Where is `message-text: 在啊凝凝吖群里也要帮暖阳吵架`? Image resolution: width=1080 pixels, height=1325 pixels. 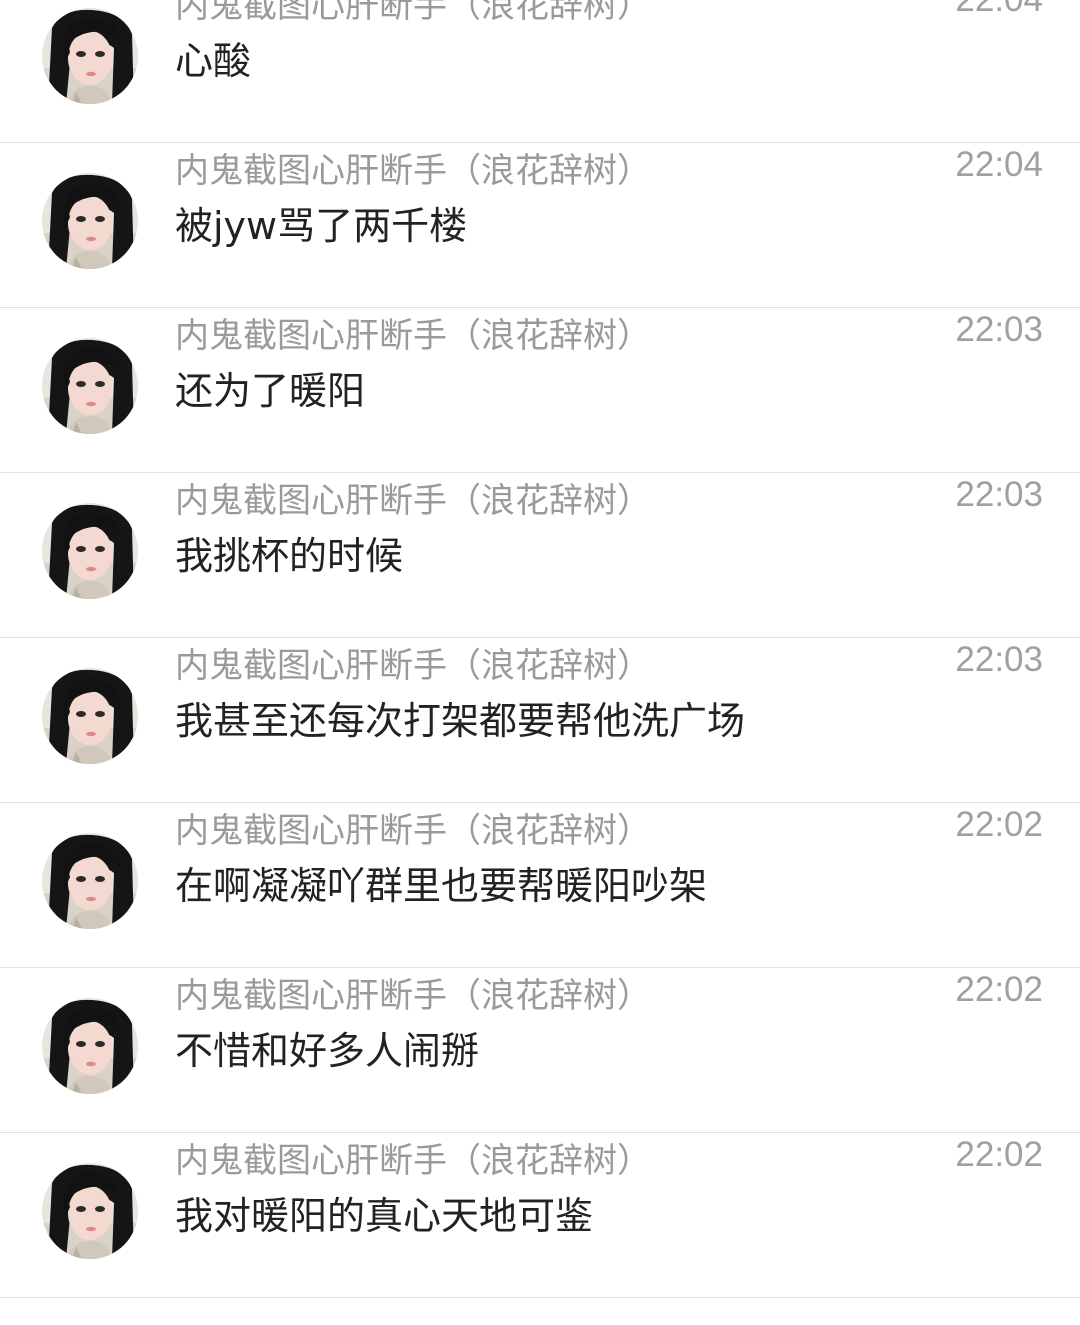
message-text: 在啊凝凝吖群里也要帮暖阳吵架 is located at coordinates (441, 886).